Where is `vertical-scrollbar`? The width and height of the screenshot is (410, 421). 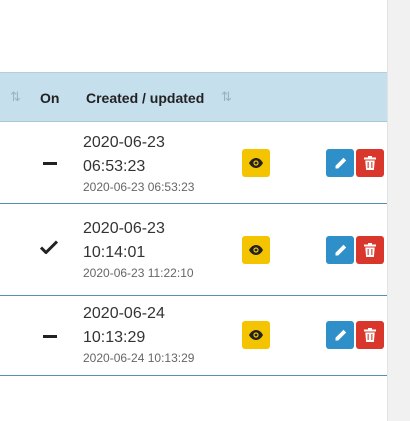 vertical-scrollbar is located at coordinates (398, 210).